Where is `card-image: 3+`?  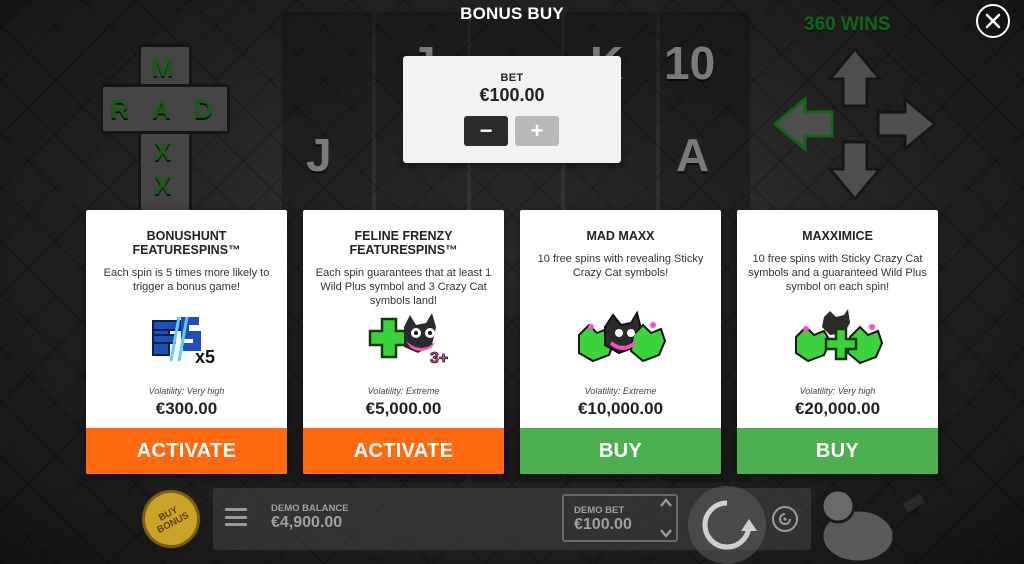 card-image: 3+ is located at coordinates (403, 341).